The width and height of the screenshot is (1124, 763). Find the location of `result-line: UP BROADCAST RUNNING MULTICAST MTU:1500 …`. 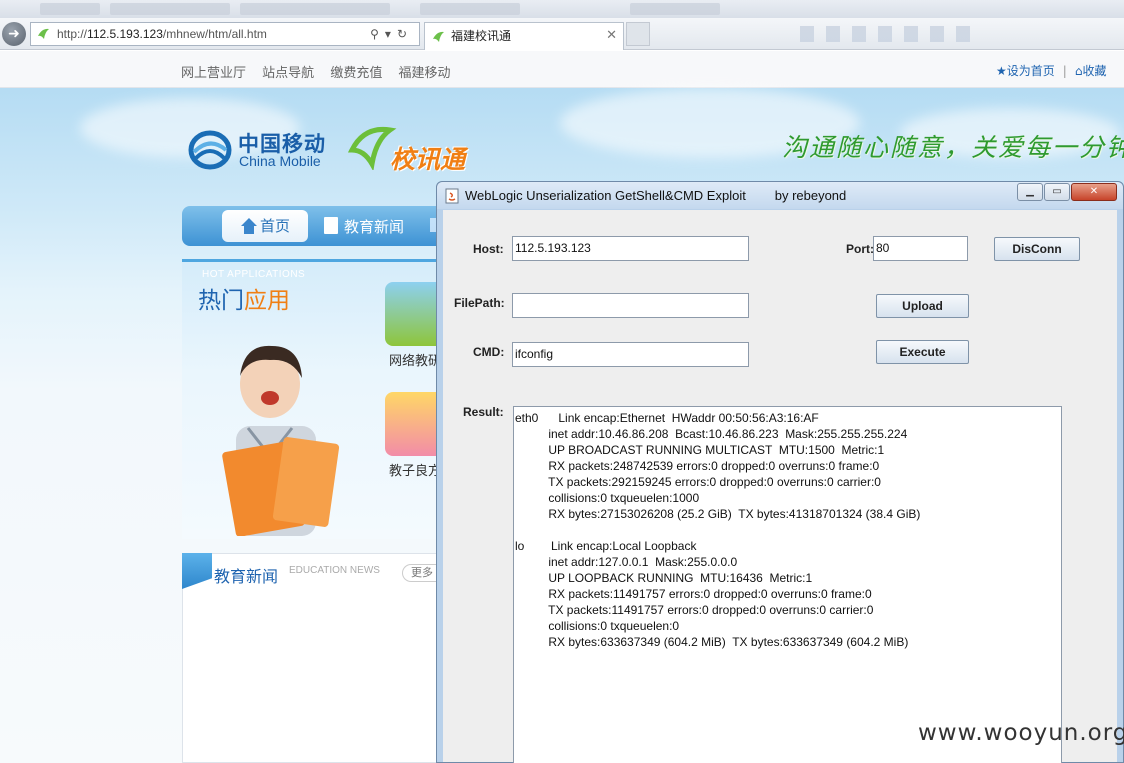

result-line: UP BROADCAST RUNNING MULTICAST MTU:1500 … is located at coordinates (700, 450).